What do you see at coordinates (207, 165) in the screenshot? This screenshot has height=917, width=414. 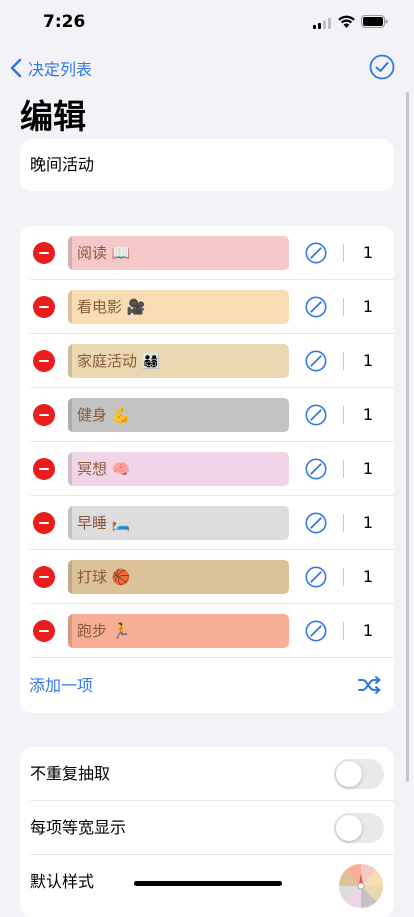 I see `list-name-card: 晚间活动` at bounding box center [207, 165].